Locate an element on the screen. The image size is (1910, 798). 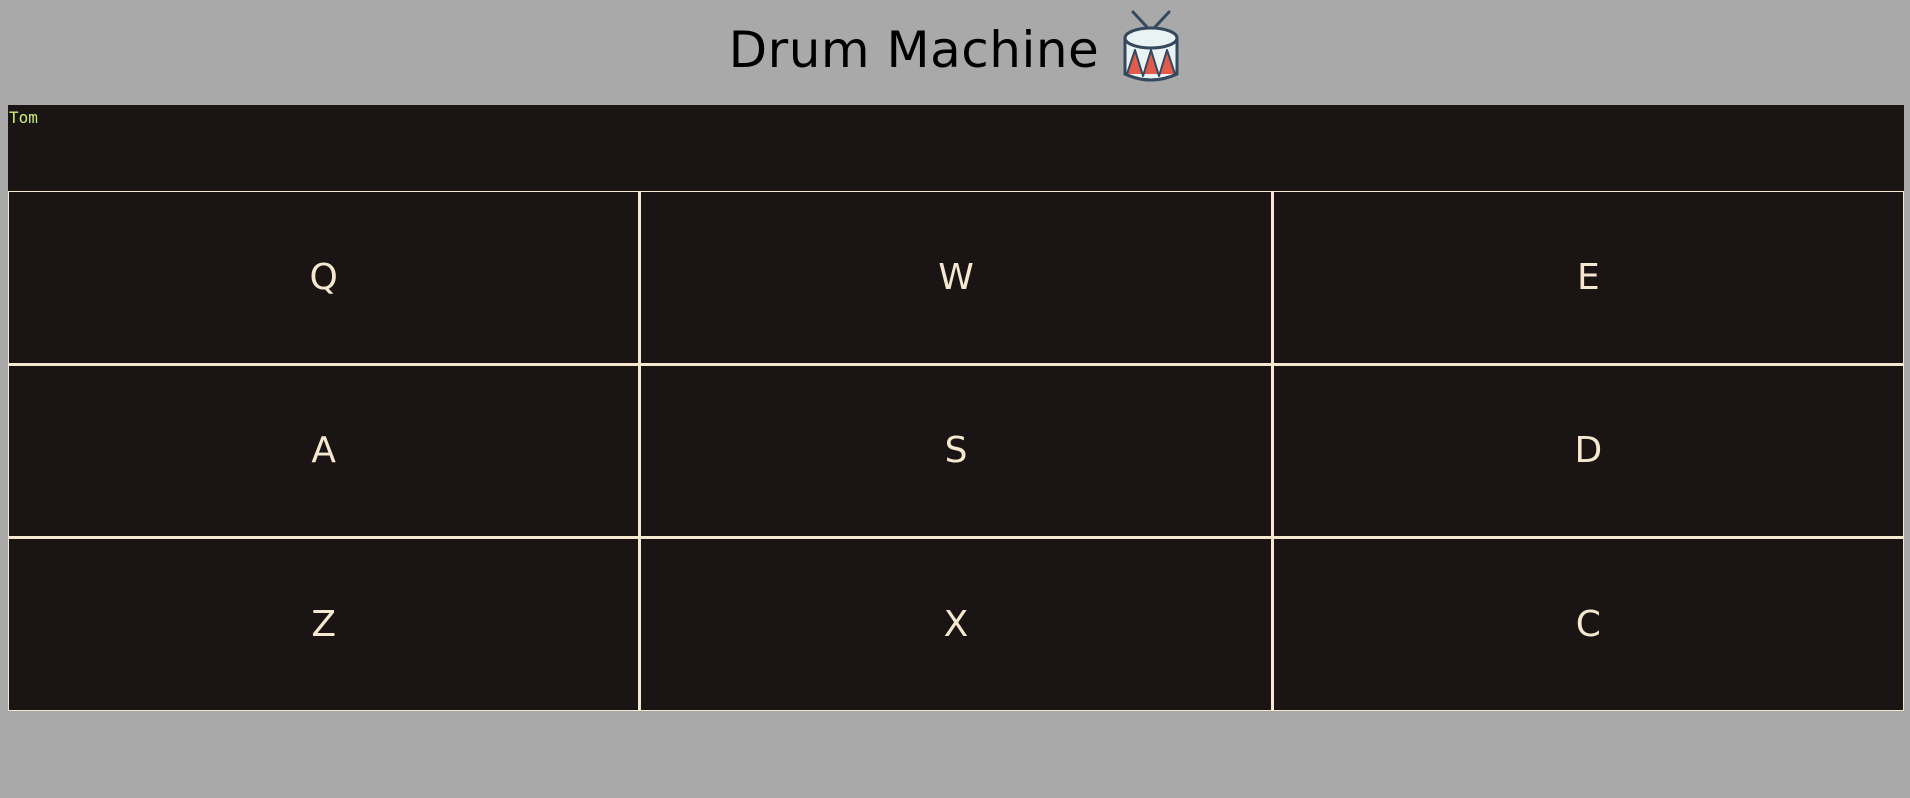
drum-pad-label: Q is located at coordinates (323, 277).